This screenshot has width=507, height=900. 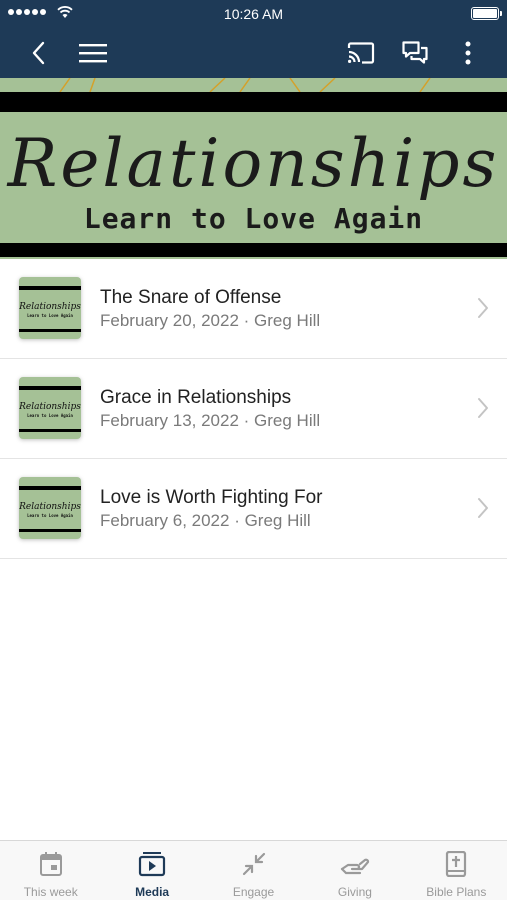 What do you see at coordinates (253, 864) in the screenshot?
I see `engage-icon` at bounding box center [253, 864].